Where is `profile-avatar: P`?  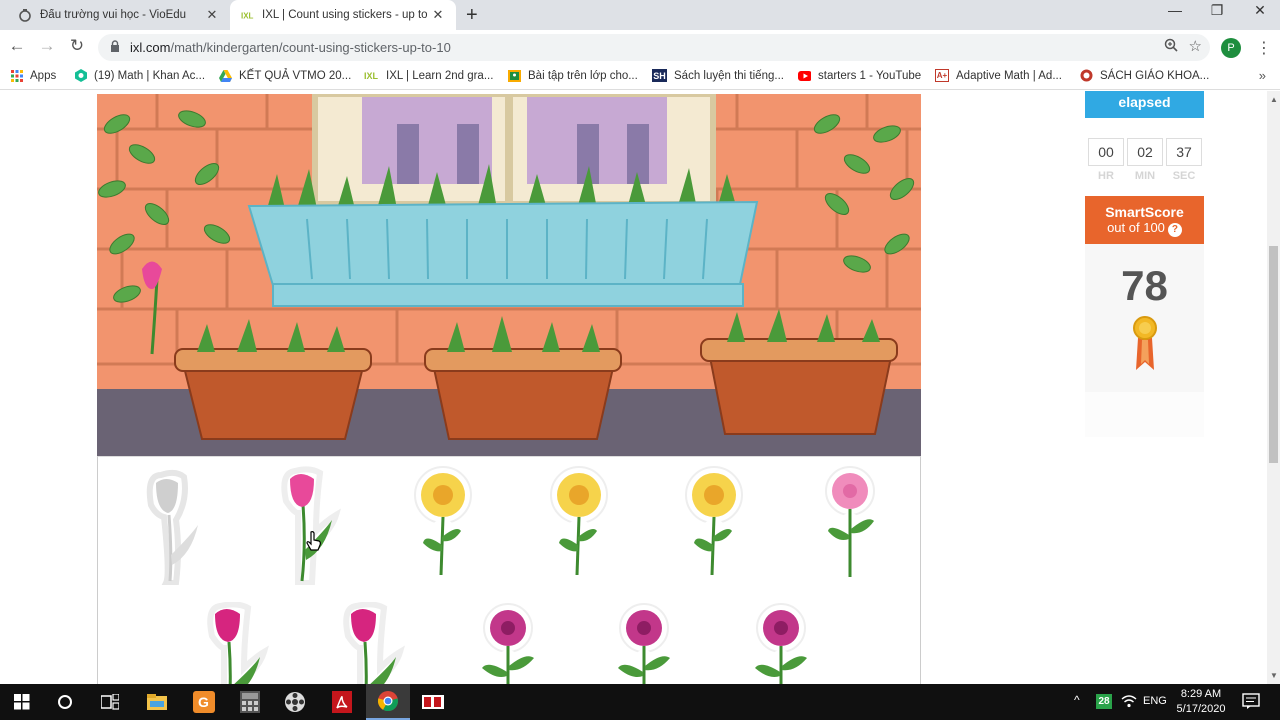
profile-avatar: P is located at coordinates (1231, 48).